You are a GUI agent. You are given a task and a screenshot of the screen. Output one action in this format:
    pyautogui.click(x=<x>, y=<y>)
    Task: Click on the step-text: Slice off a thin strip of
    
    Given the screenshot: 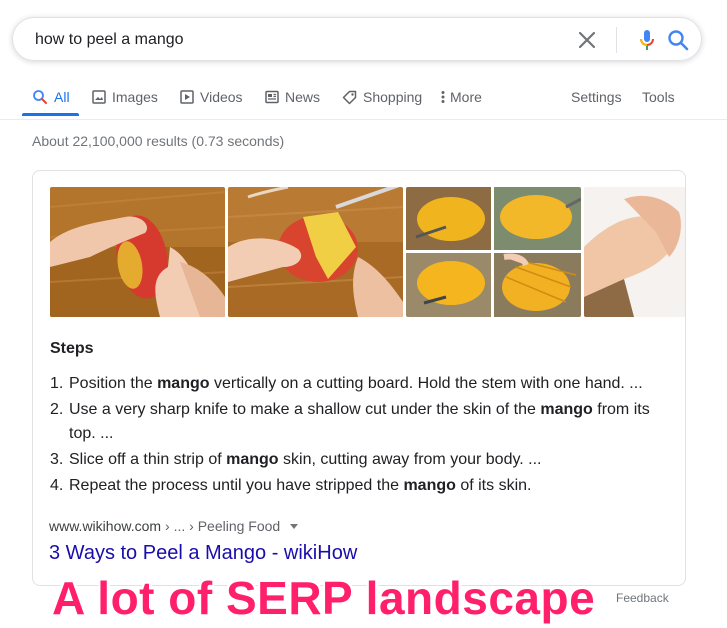 What is the action you would take?
    pyautogui.click(x=148, y=459)
    